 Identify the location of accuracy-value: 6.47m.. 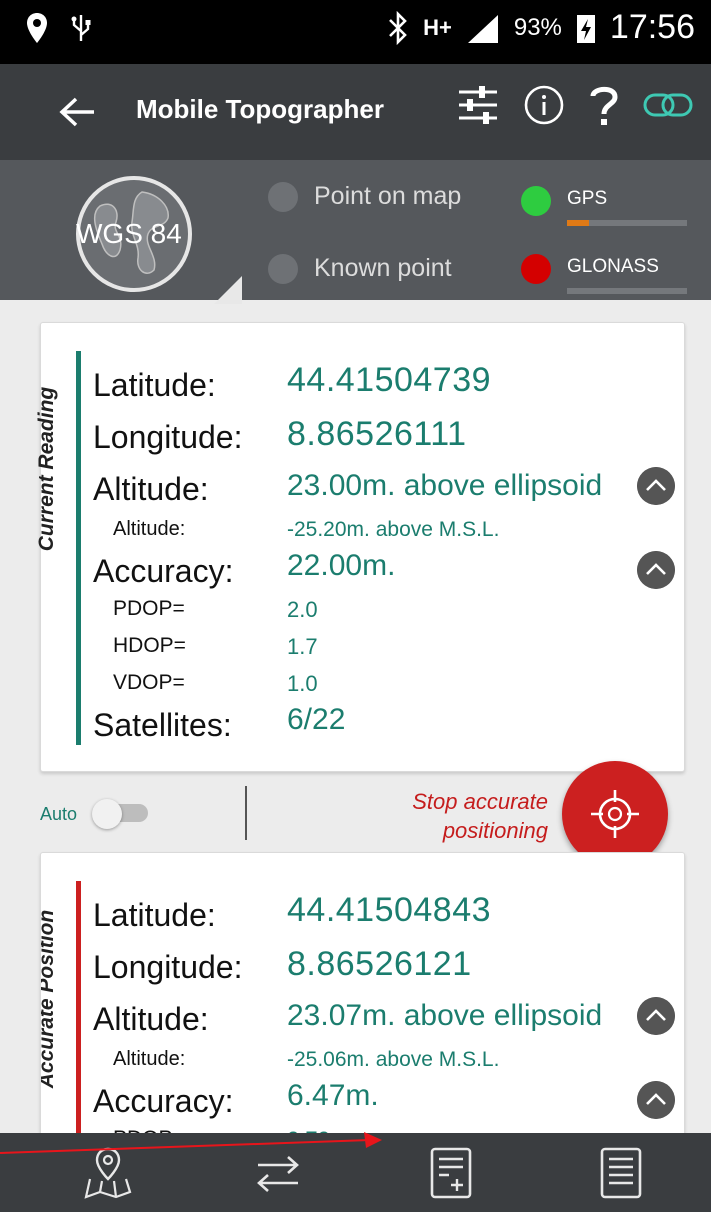
(333, 1095).